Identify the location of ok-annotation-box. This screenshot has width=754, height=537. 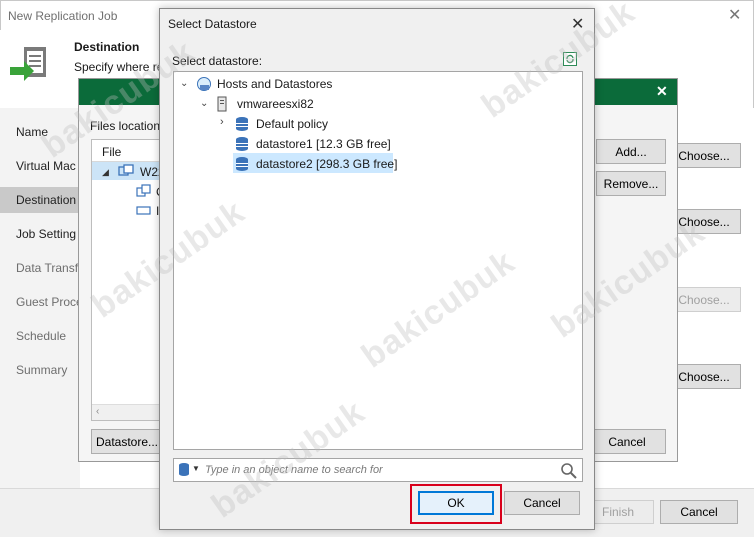
(456, 504).